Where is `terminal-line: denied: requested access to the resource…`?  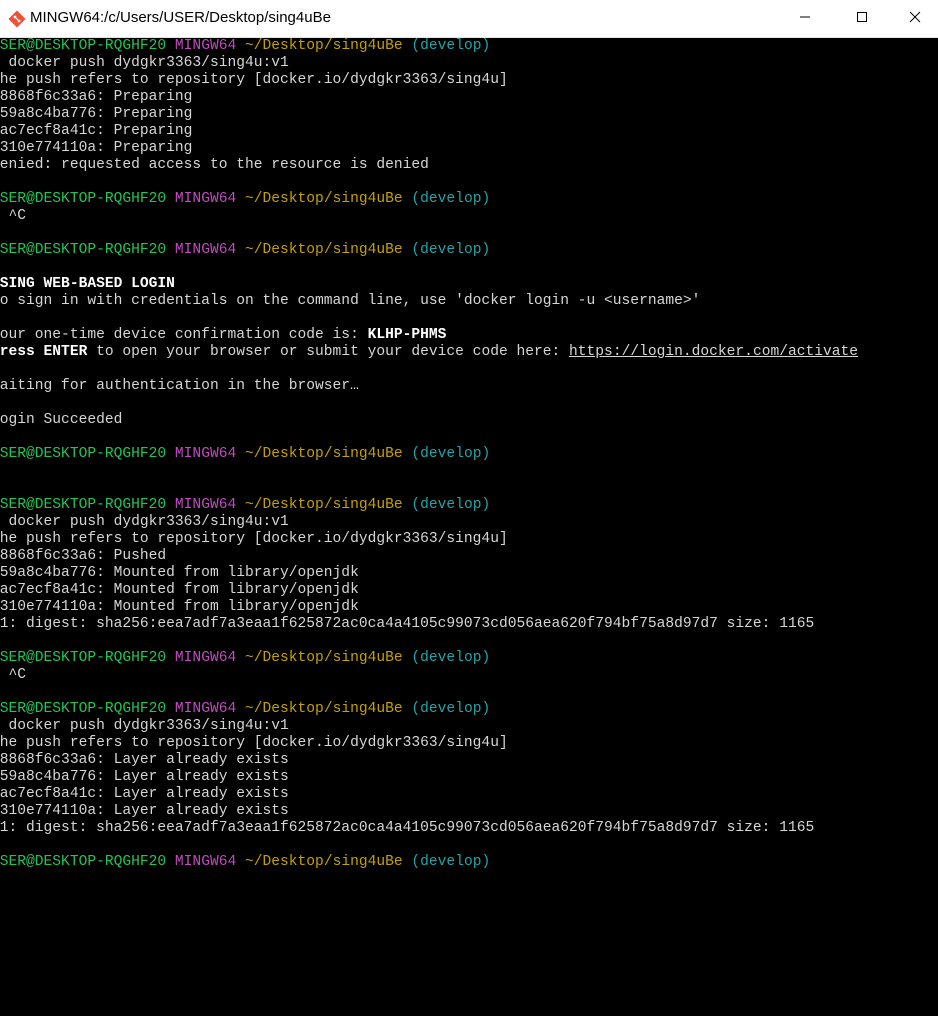 terminal-line: denied: requested access to the resource… is located at coordinates (214, 165).